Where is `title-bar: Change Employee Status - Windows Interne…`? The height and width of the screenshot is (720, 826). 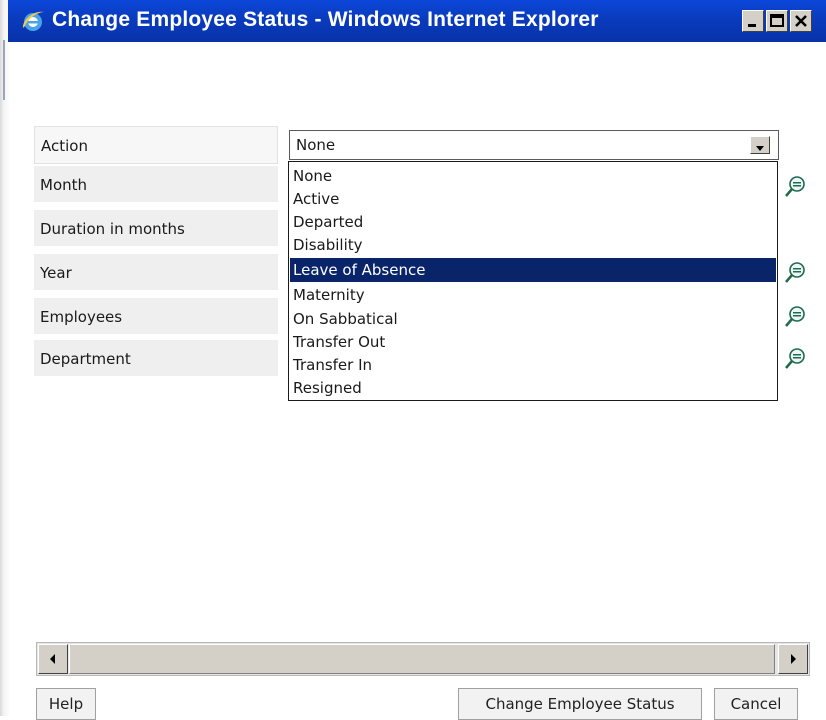 title-bar: Change Employee Status - Windows Interne… is located at coordinates (417, 21).